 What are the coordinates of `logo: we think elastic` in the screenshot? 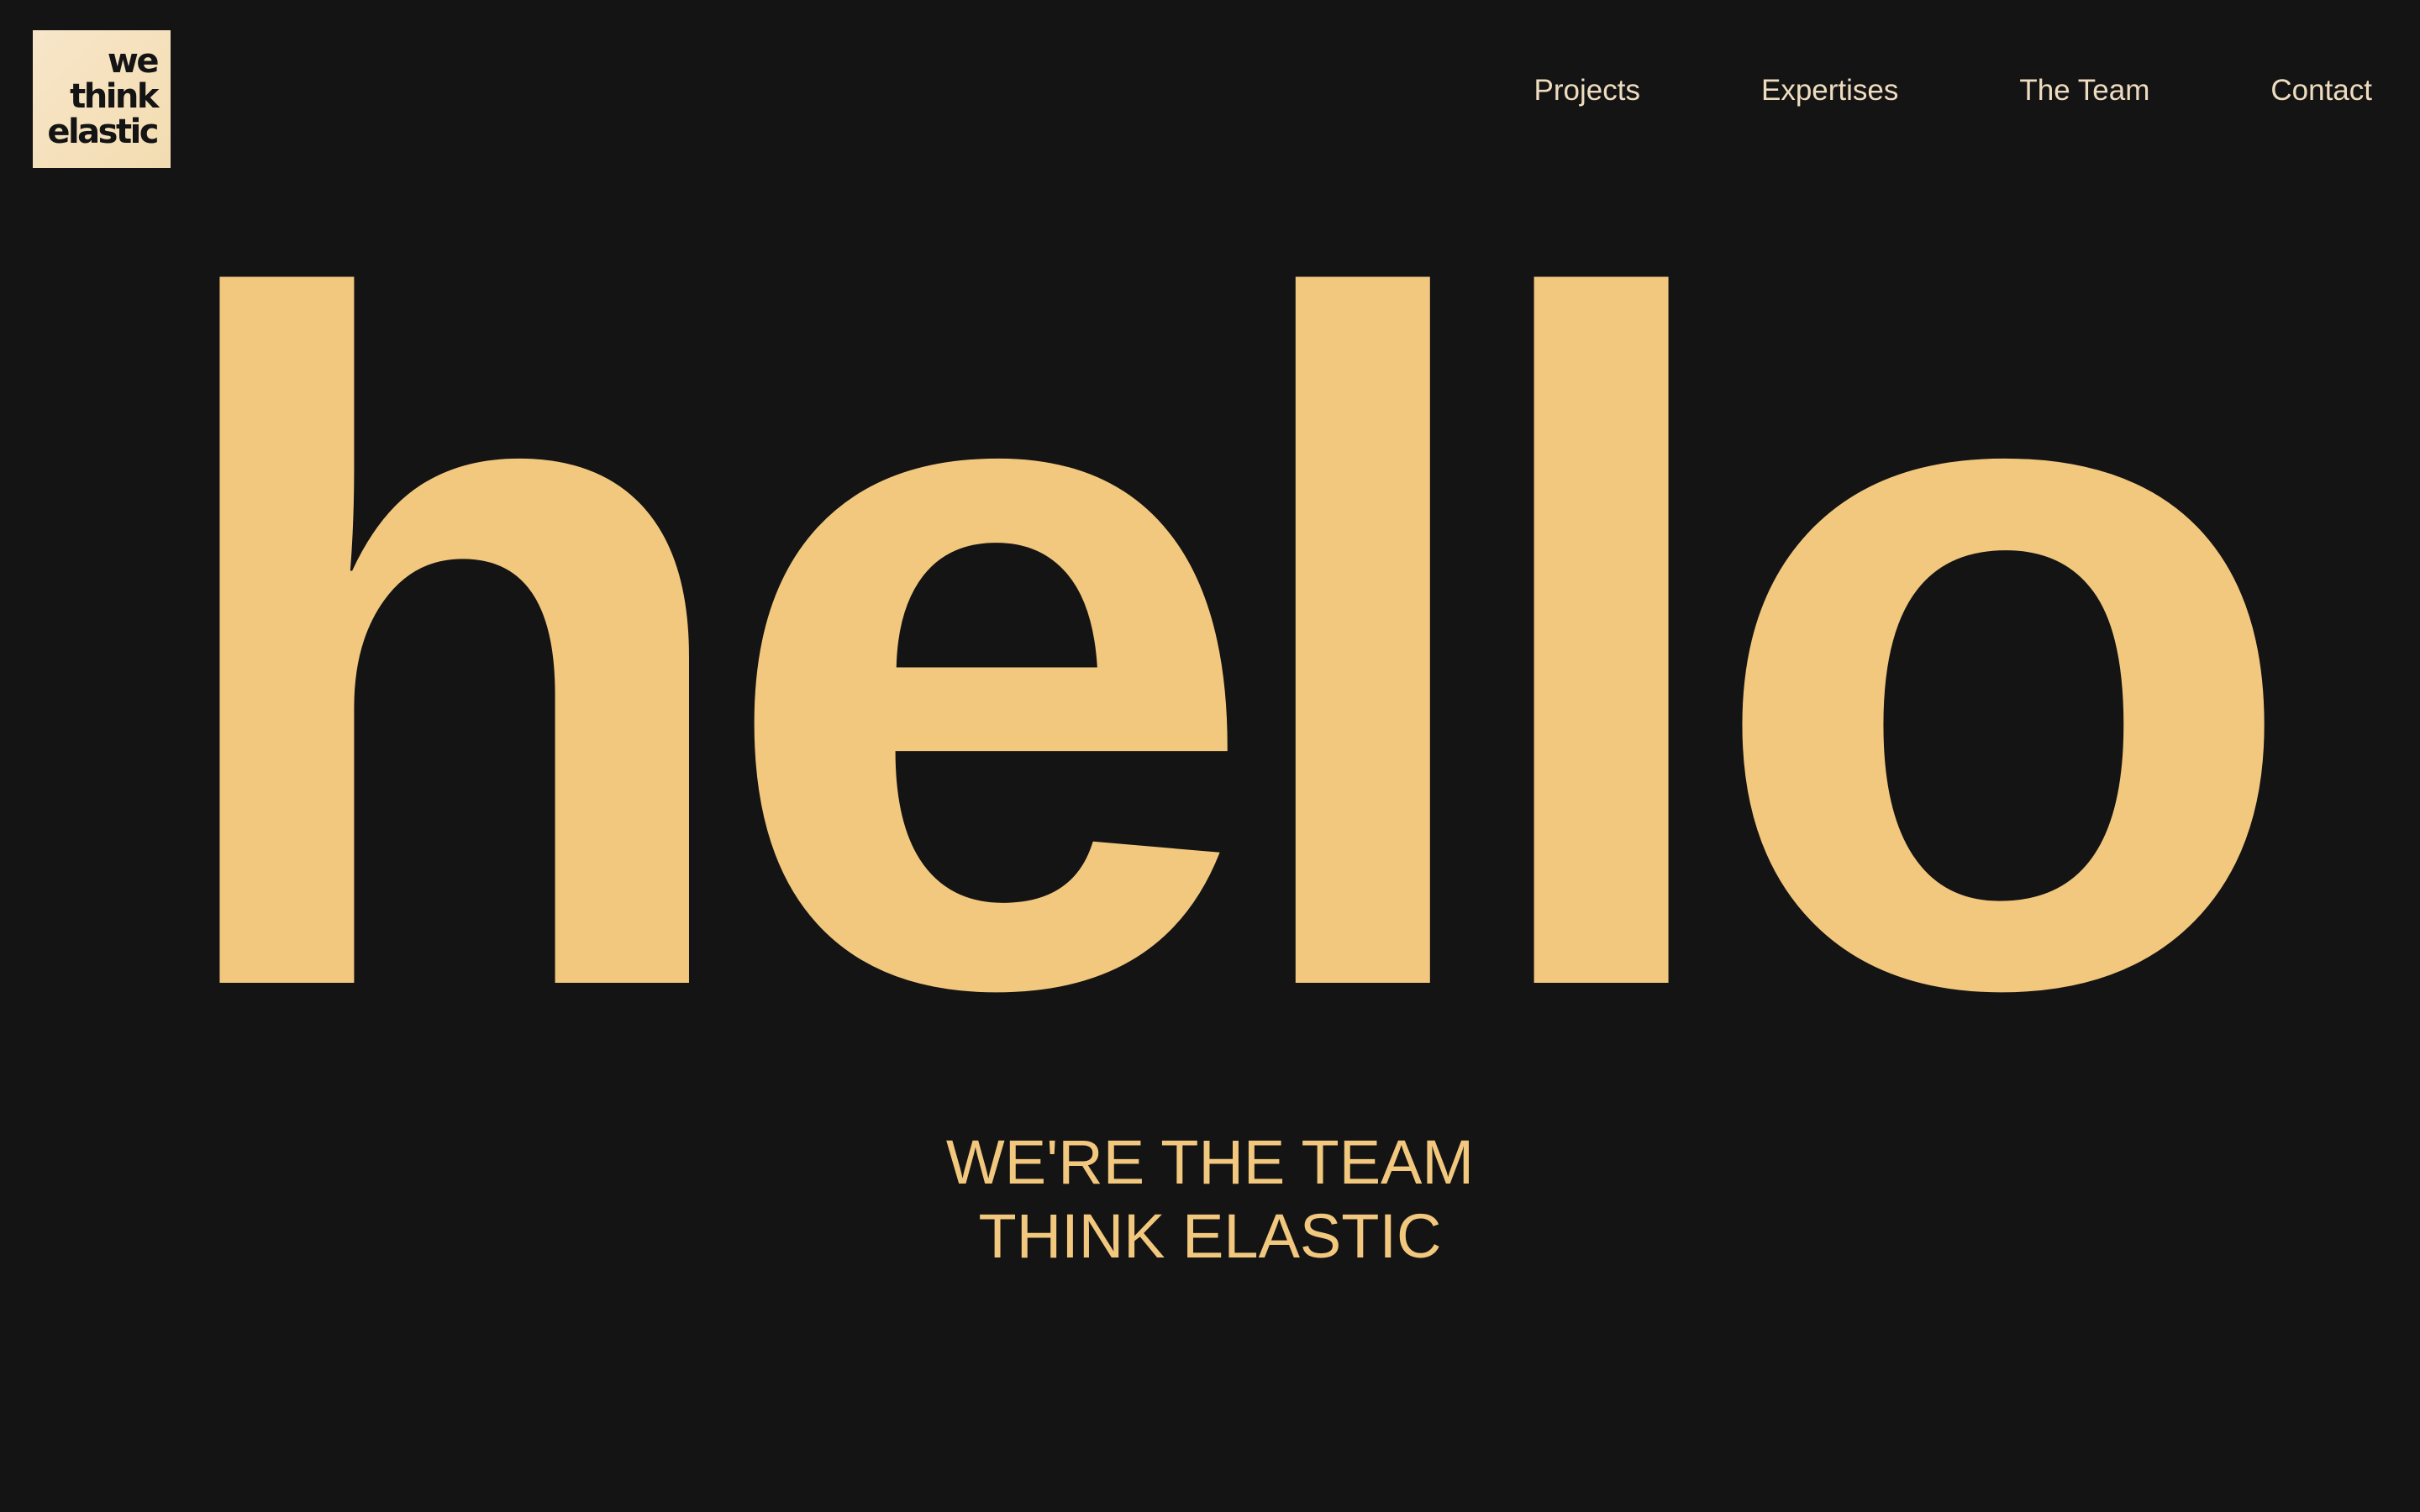 It's located at (102, 99).